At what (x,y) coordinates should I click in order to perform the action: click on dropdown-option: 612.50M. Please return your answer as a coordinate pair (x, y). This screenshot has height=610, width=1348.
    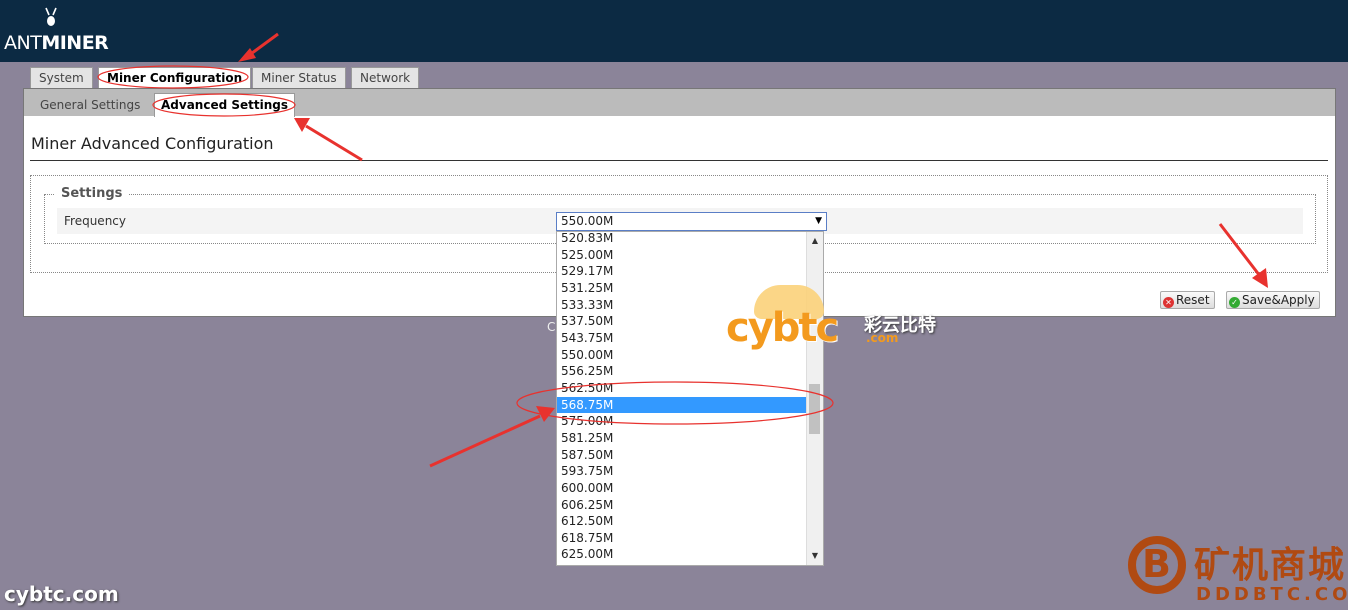
    Looking at the image, I should click on (681, 521).